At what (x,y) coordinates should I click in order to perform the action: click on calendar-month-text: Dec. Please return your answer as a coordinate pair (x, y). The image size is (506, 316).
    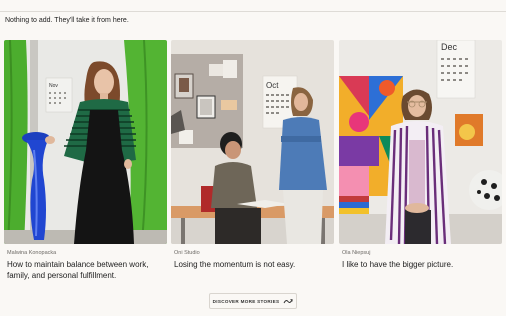
    Looking at the image, I should click on (449, 47).